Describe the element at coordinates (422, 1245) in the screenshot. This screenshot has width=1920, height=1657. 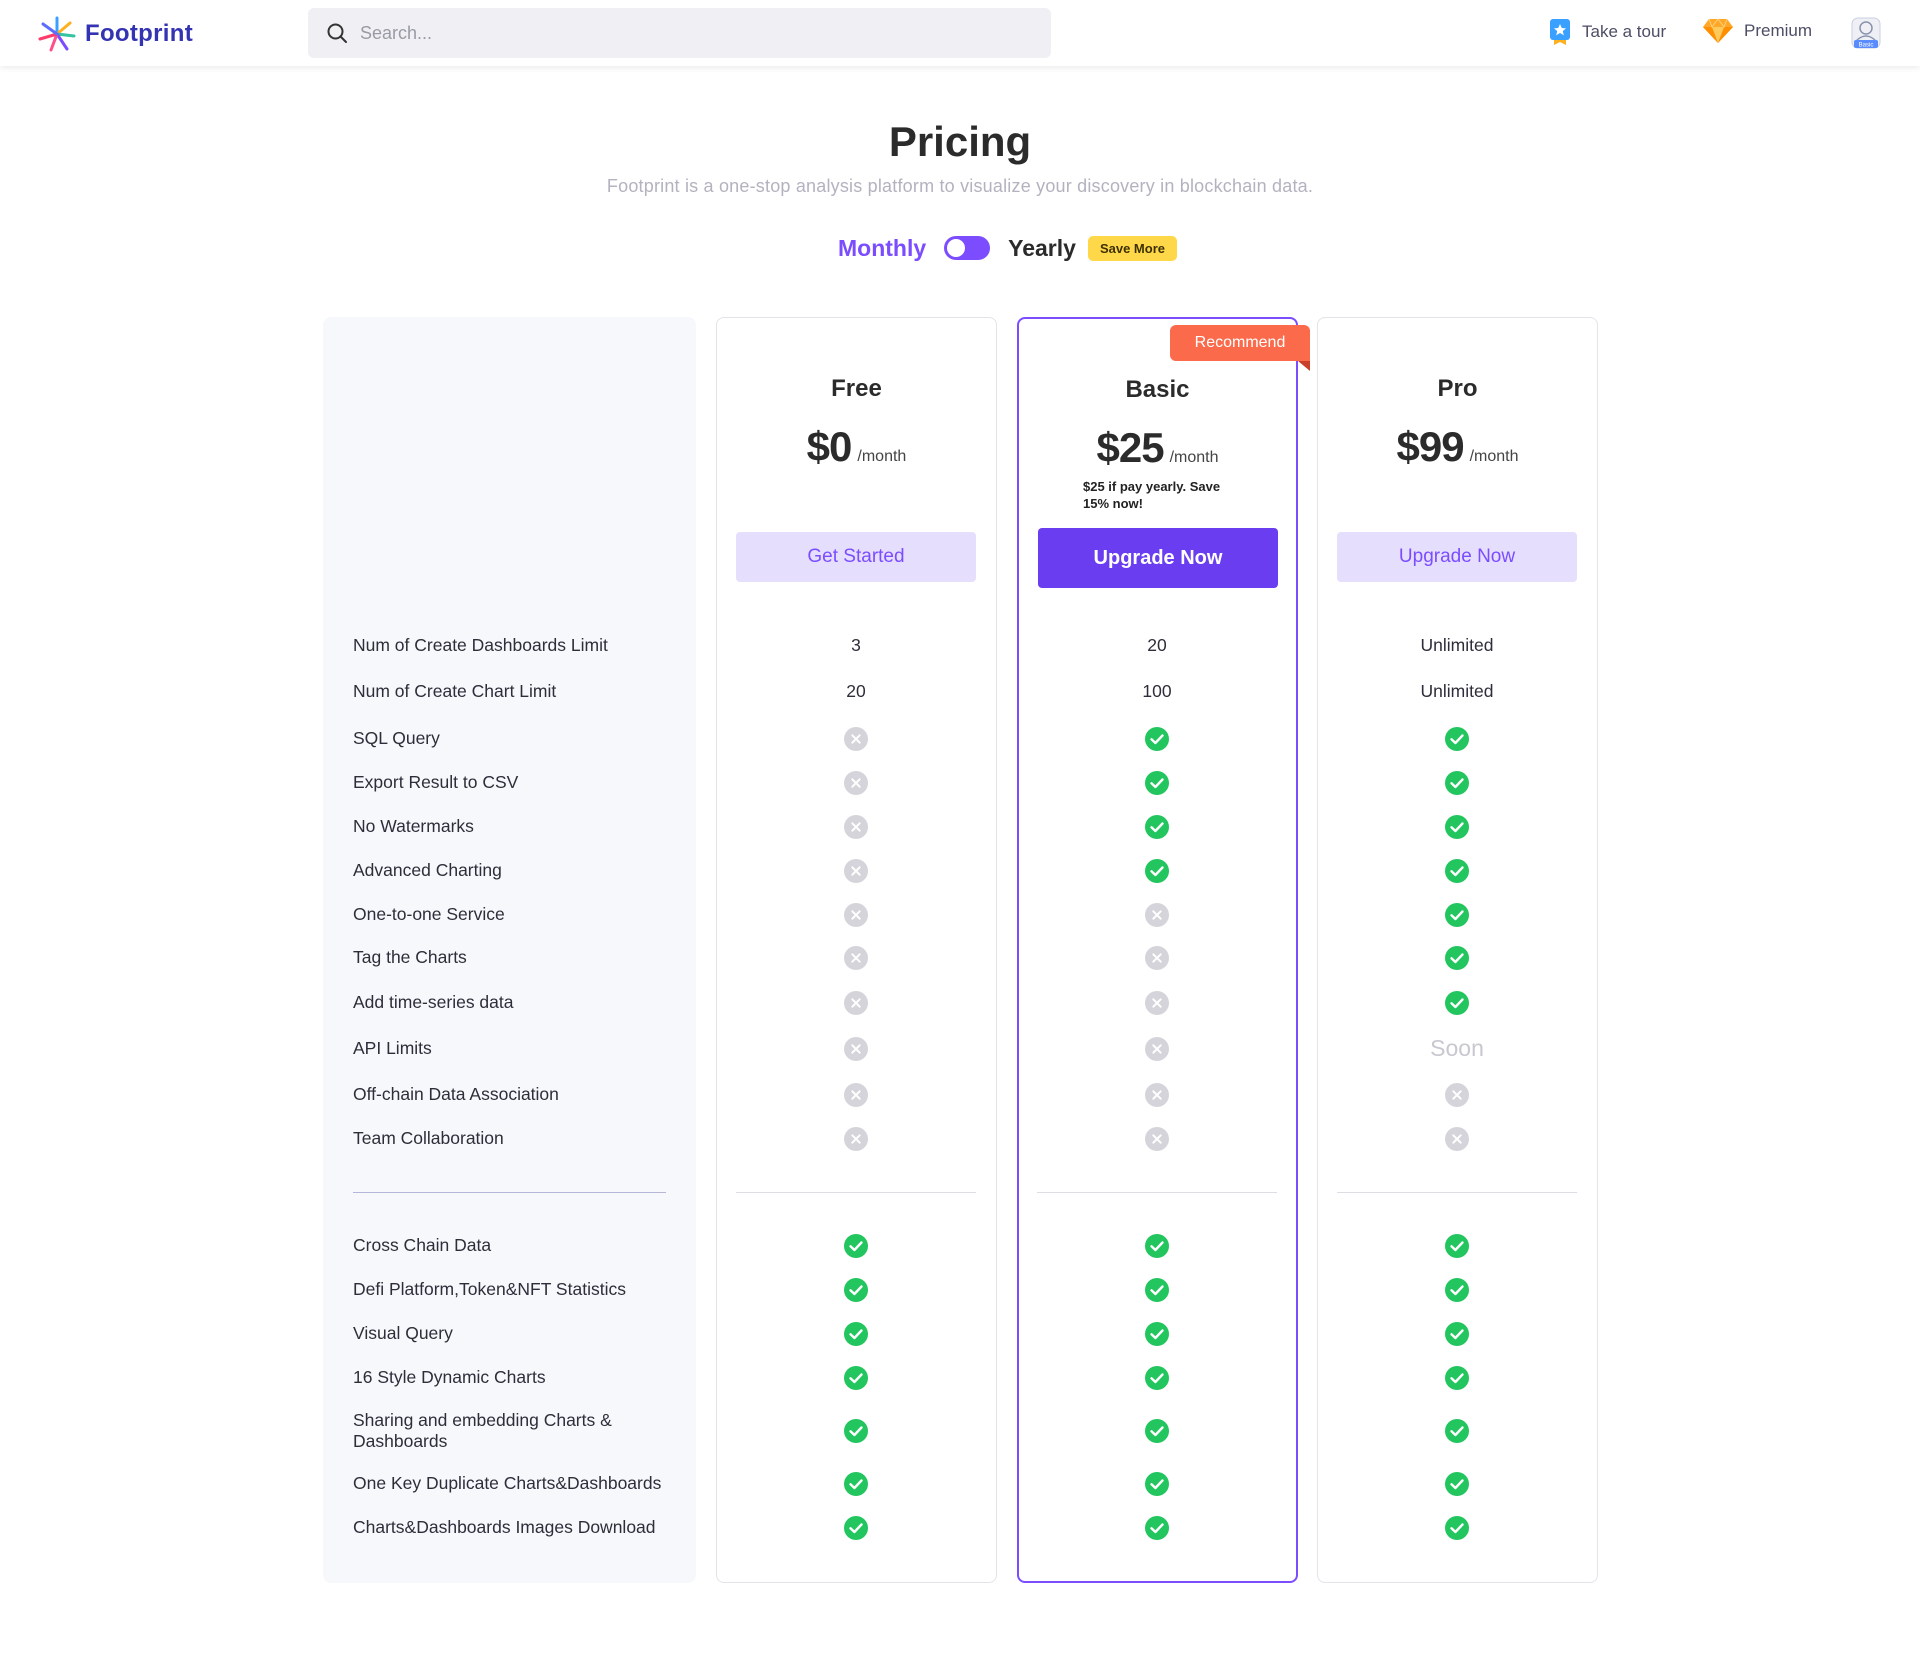
I see `feature-label: Cross Chain Data` at that location.